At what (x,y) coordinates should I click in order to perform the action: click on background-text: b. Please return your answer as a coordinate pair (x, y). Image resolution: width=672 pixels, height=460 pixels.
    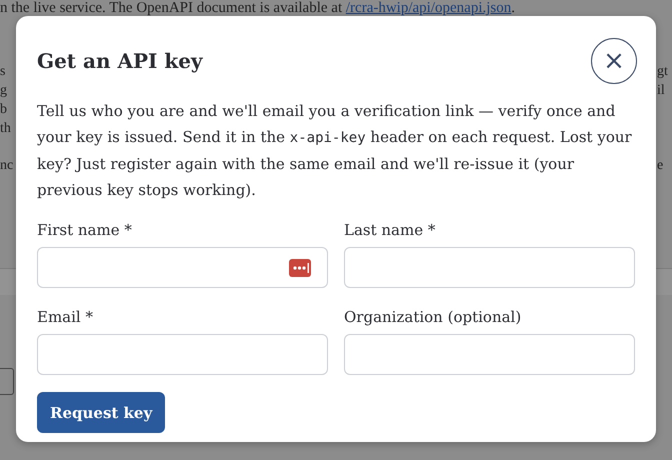
    Looking at the image, I should click on (4, 110).